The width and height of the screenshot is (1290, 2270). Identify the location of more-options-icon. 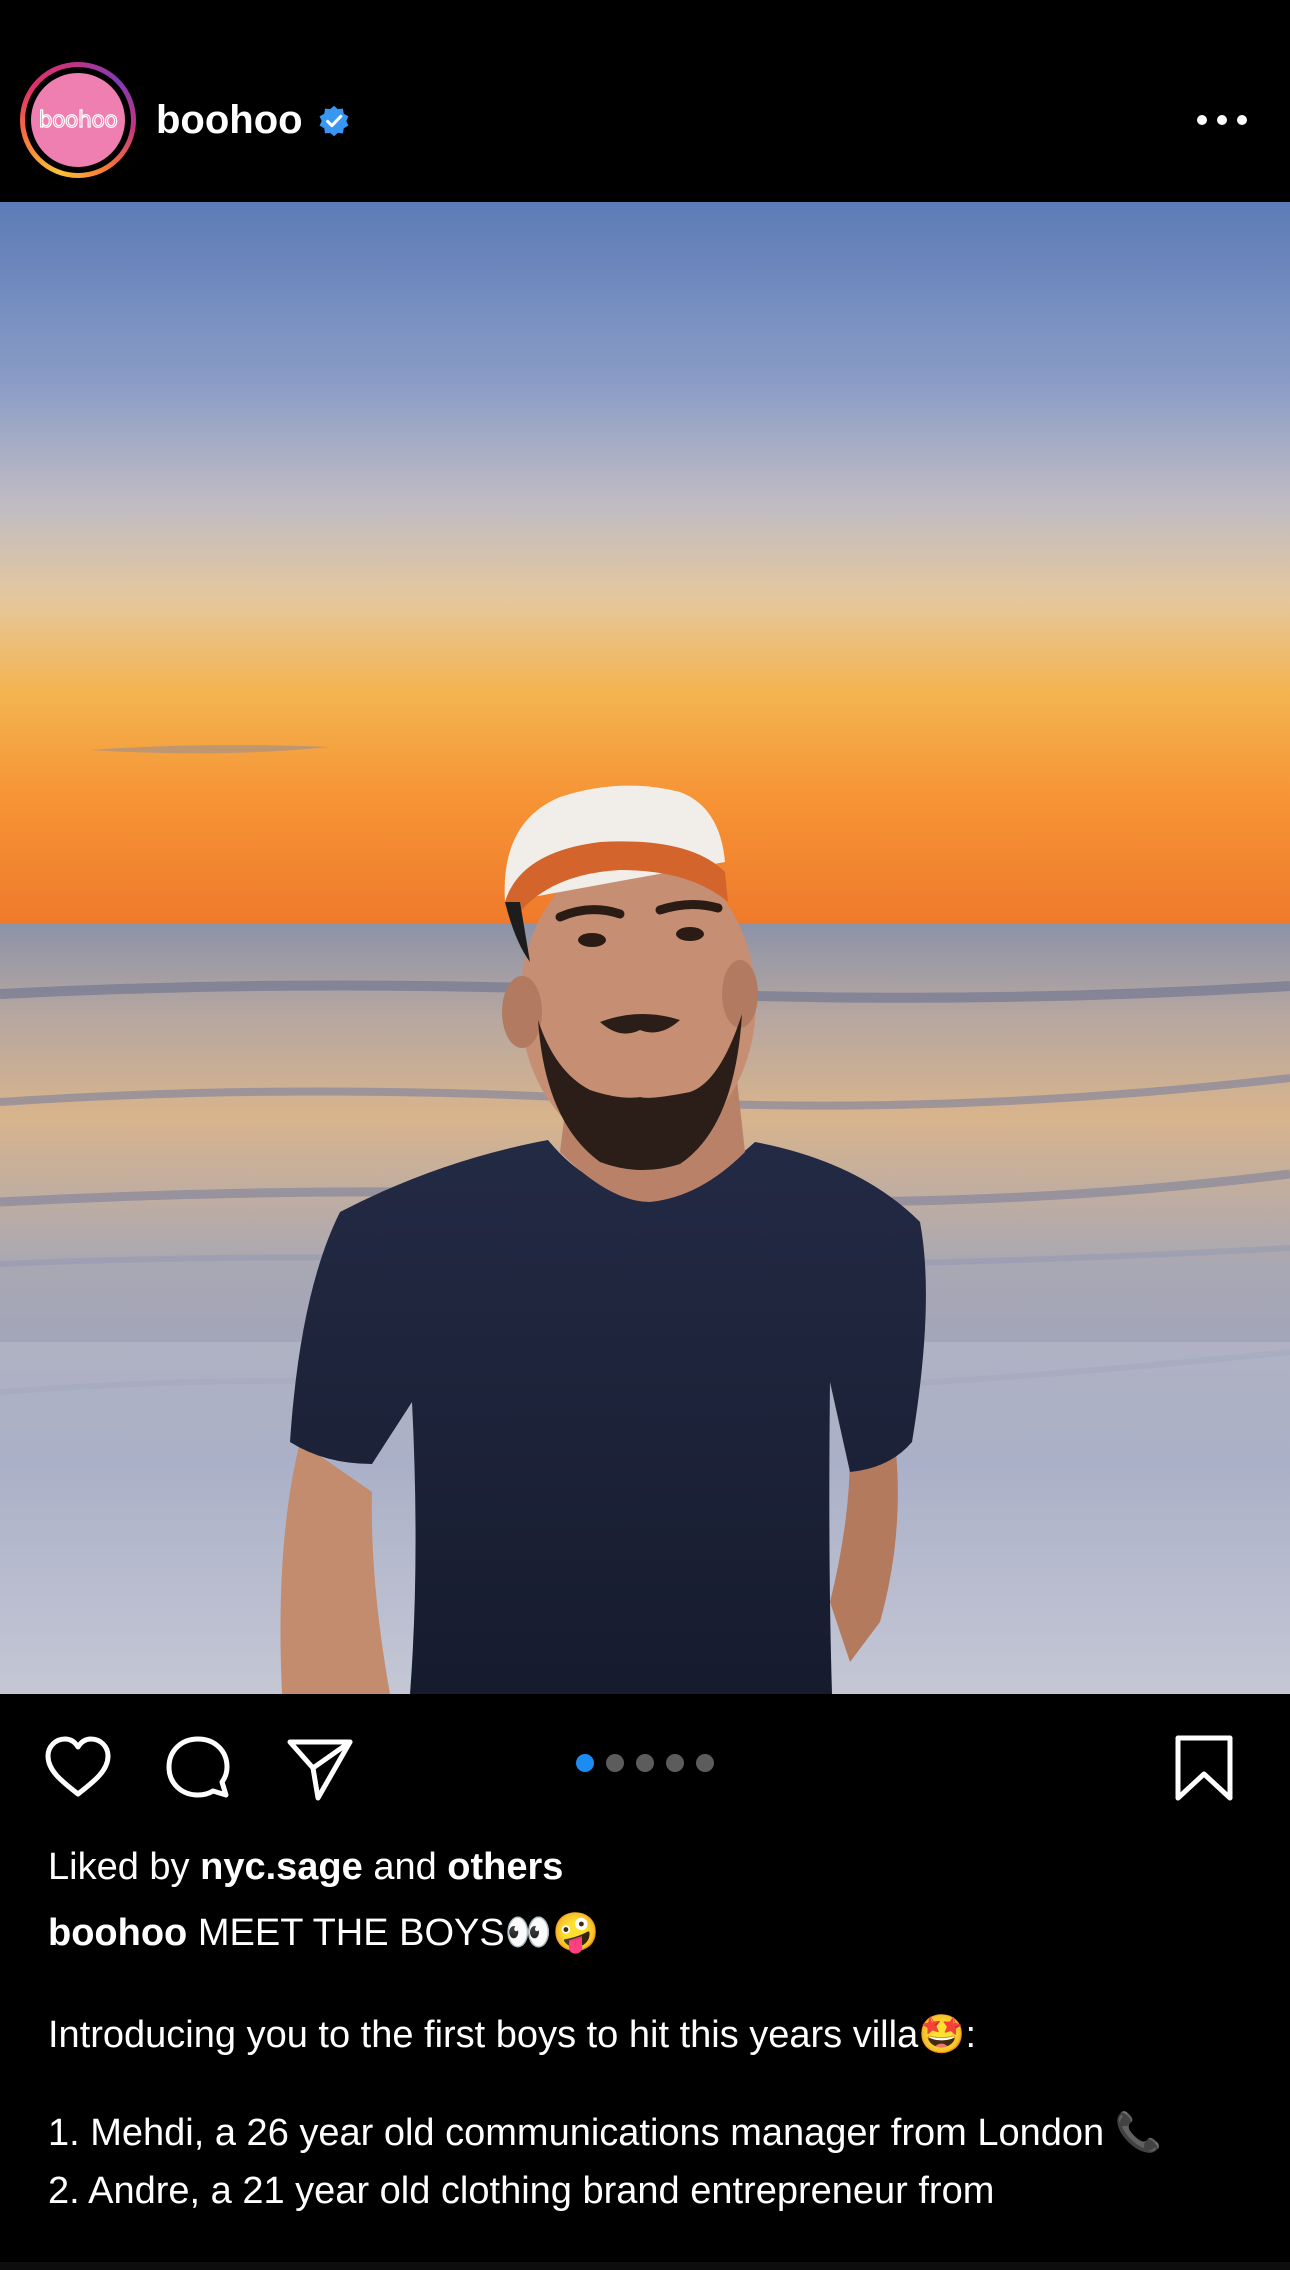
(1222, 120).